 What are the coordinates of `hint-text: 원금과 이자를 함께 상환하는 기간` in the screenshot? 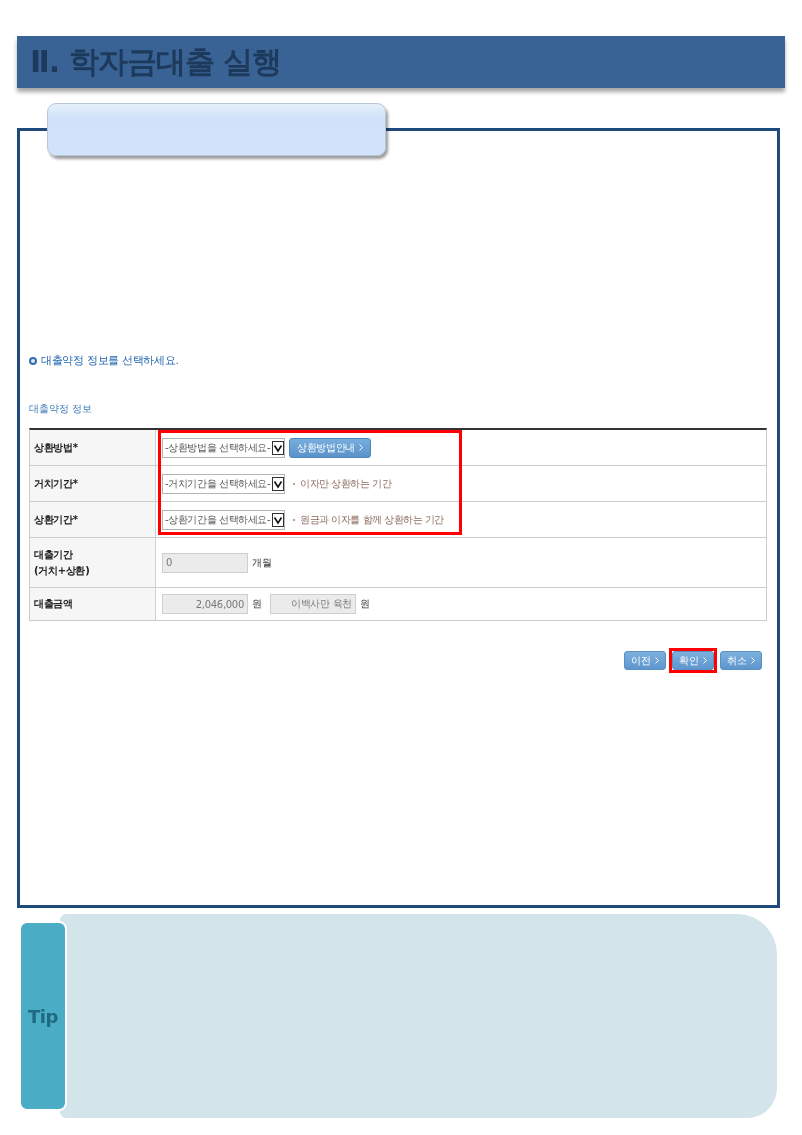 It's located at (372, 519).